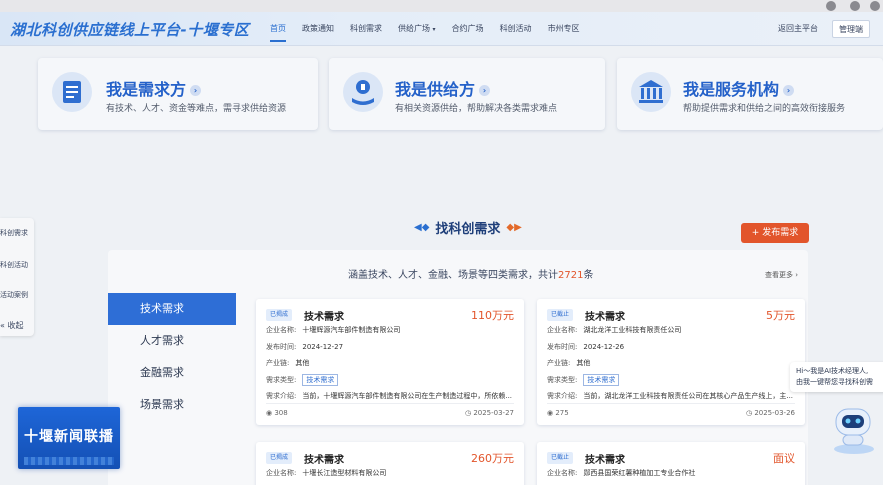 Image resolution: width=883 pixels, height=485 pixels. Describe the element at coordinates (281, 413) in the screenshot. I see `views-value: 308` at that location.